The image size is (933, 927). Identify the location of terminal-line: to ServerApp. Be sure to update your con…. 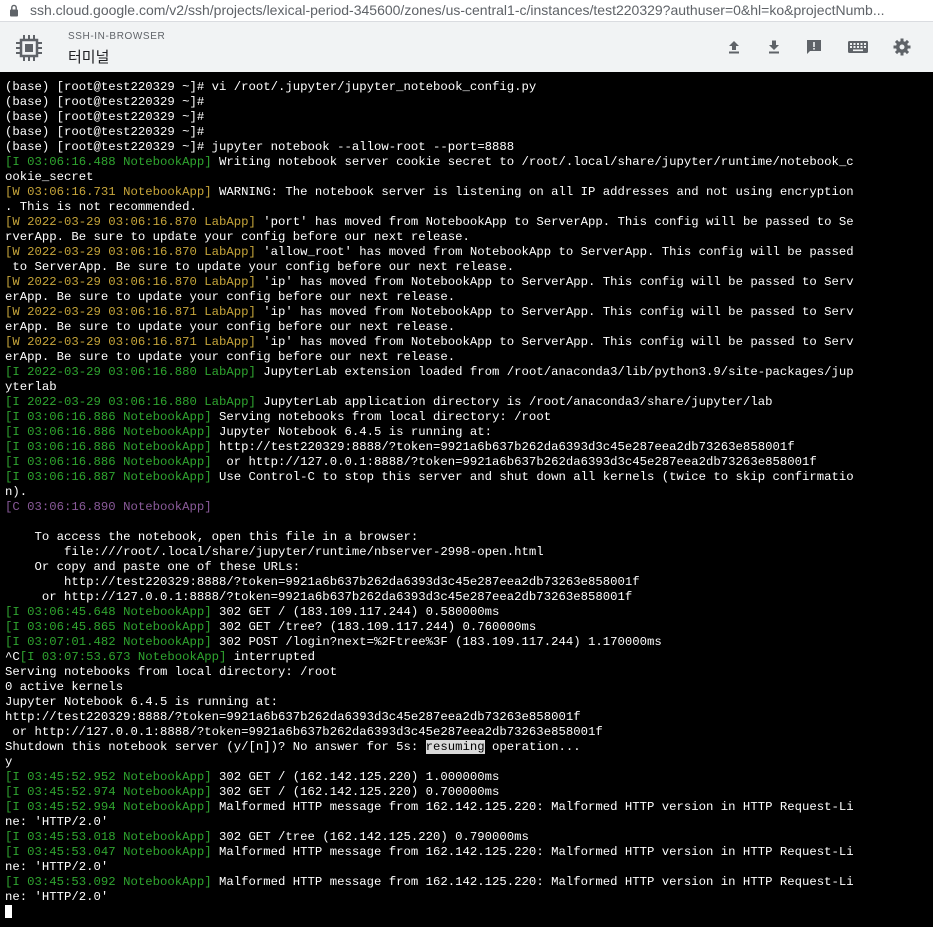
(469, 267).